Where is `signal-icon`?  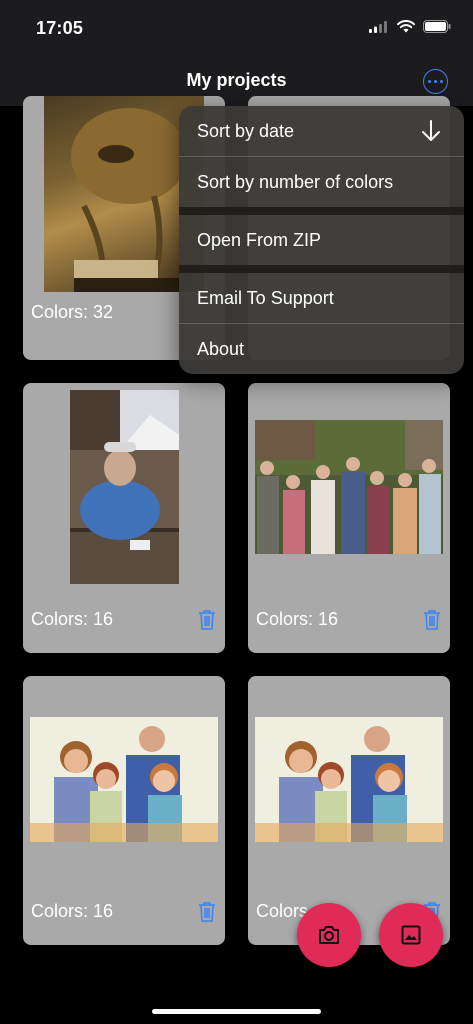
signal-icon is located at coordinates (378, 26).